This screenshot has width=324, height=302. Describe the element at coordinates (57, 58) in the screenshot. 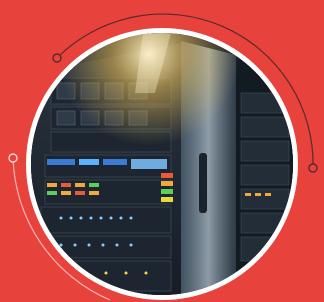

I see `arc-node-top-left` at that location.